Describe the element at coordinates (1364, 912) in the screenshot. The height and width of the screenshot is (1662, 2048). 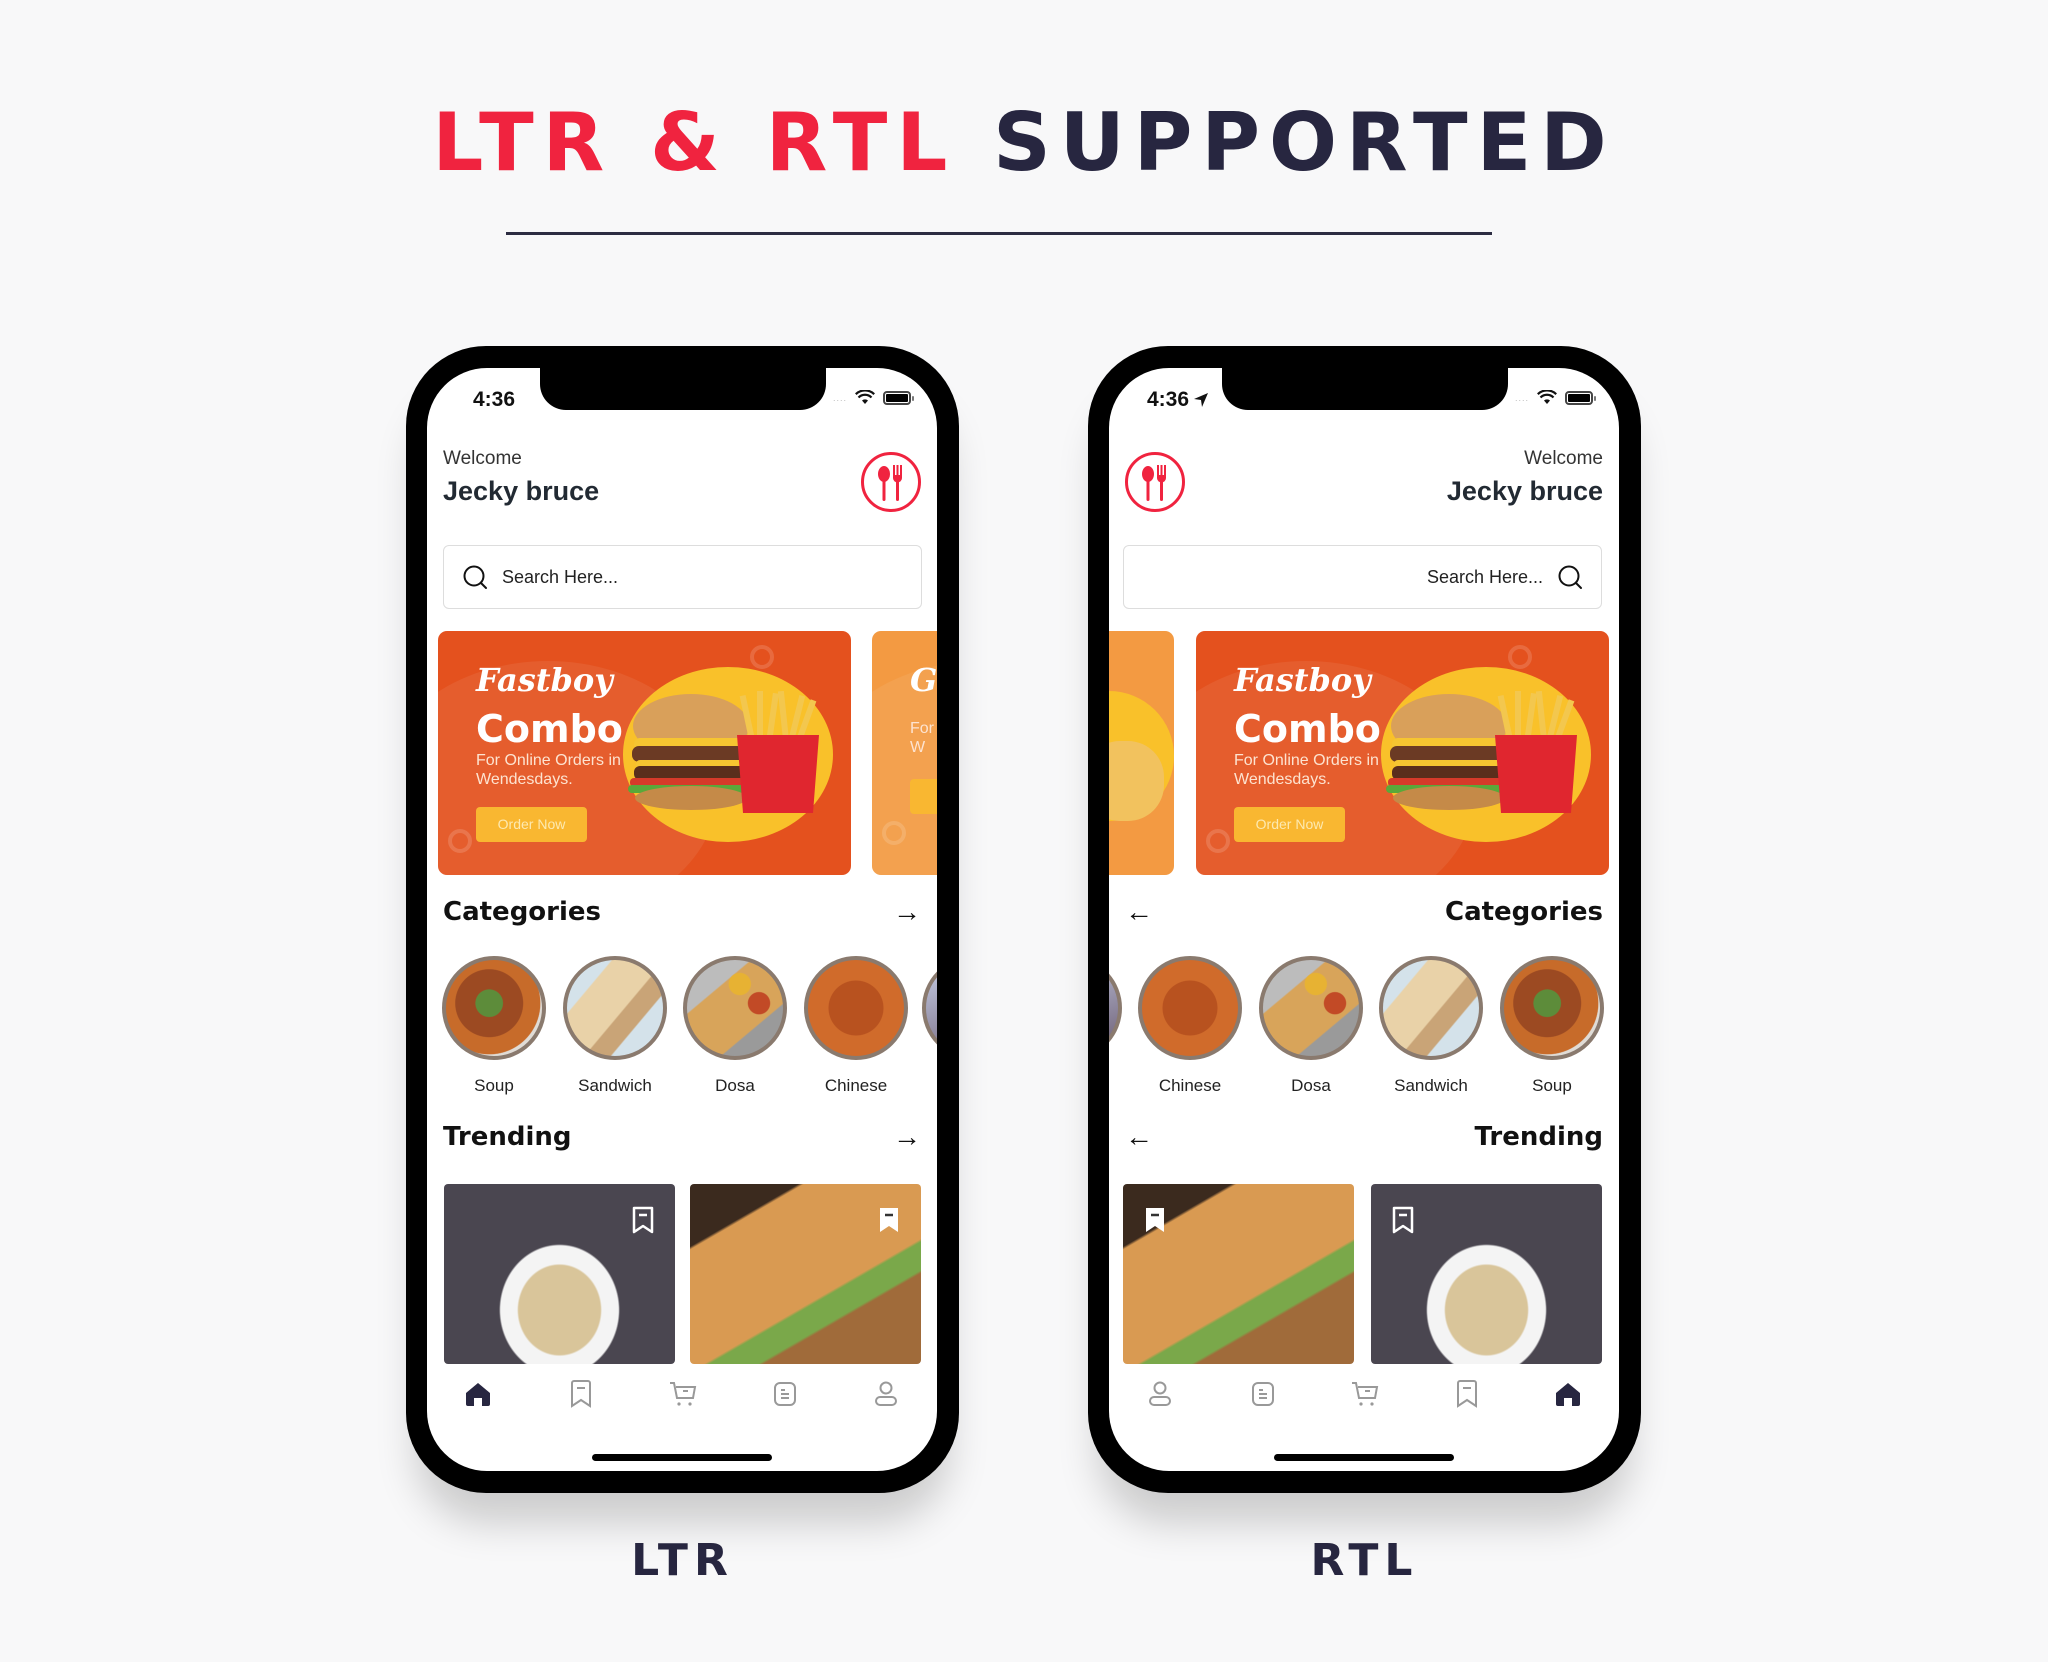
I see `categories-header: Categories ←` at that location.